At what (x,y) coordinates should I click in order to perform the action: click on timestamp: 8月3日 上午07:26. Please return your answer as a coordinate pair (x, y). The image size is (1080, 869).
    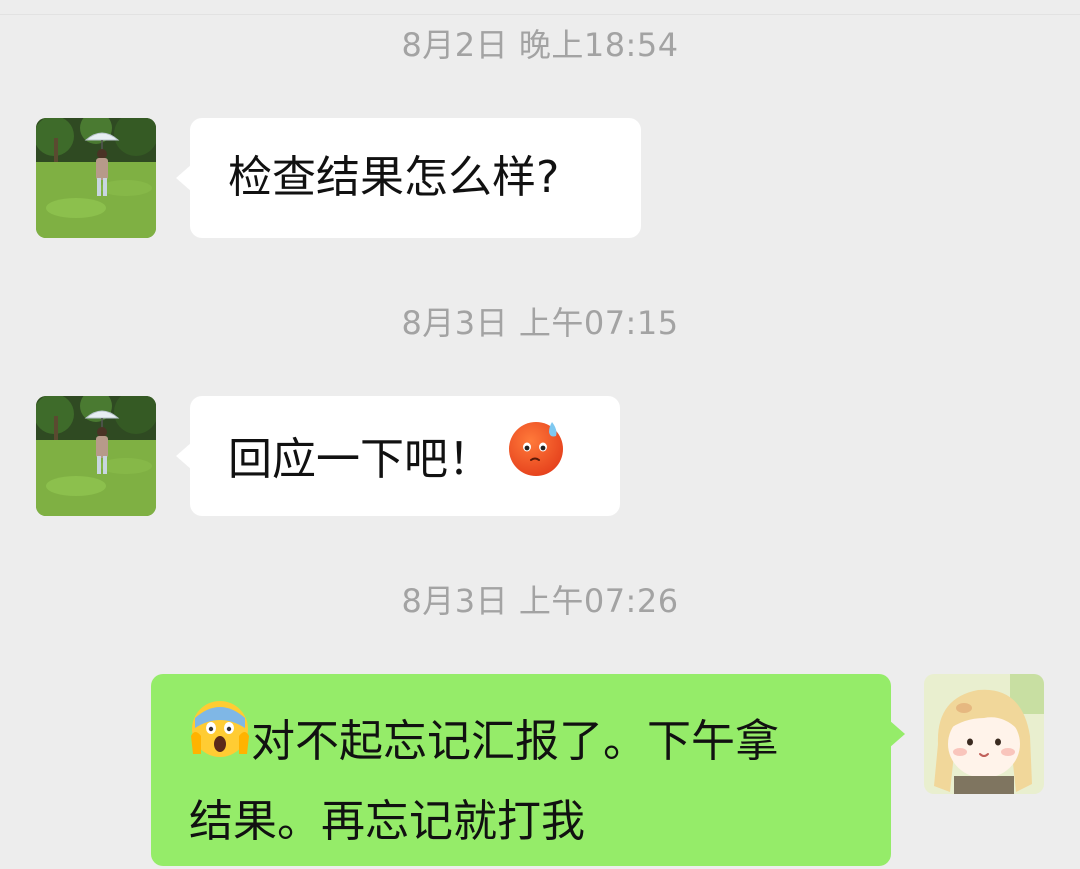
    Looking at the image, I should click on (540, 601).